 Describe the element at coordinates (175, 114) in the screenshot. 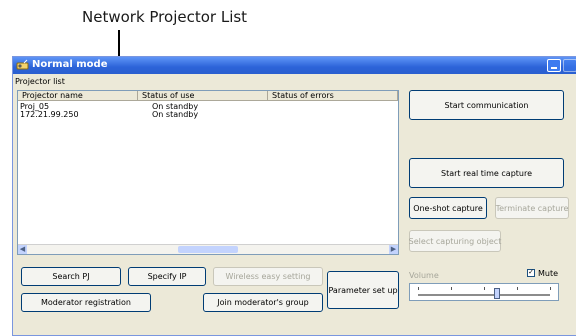

I see `row-status-of-use: On standby` at that location.